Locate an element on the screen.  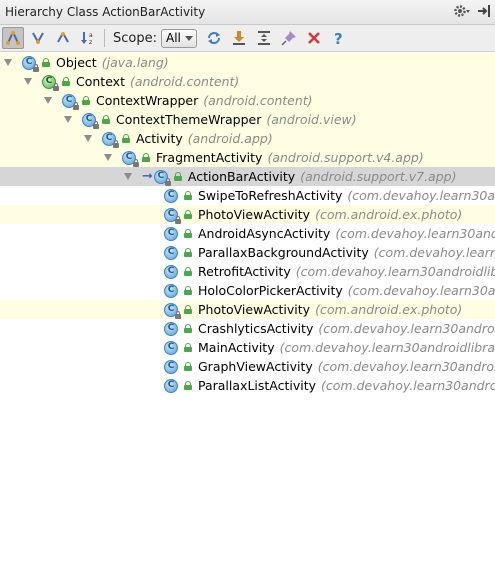
package-name: (java.lang) is located at coordinates (135, 62).